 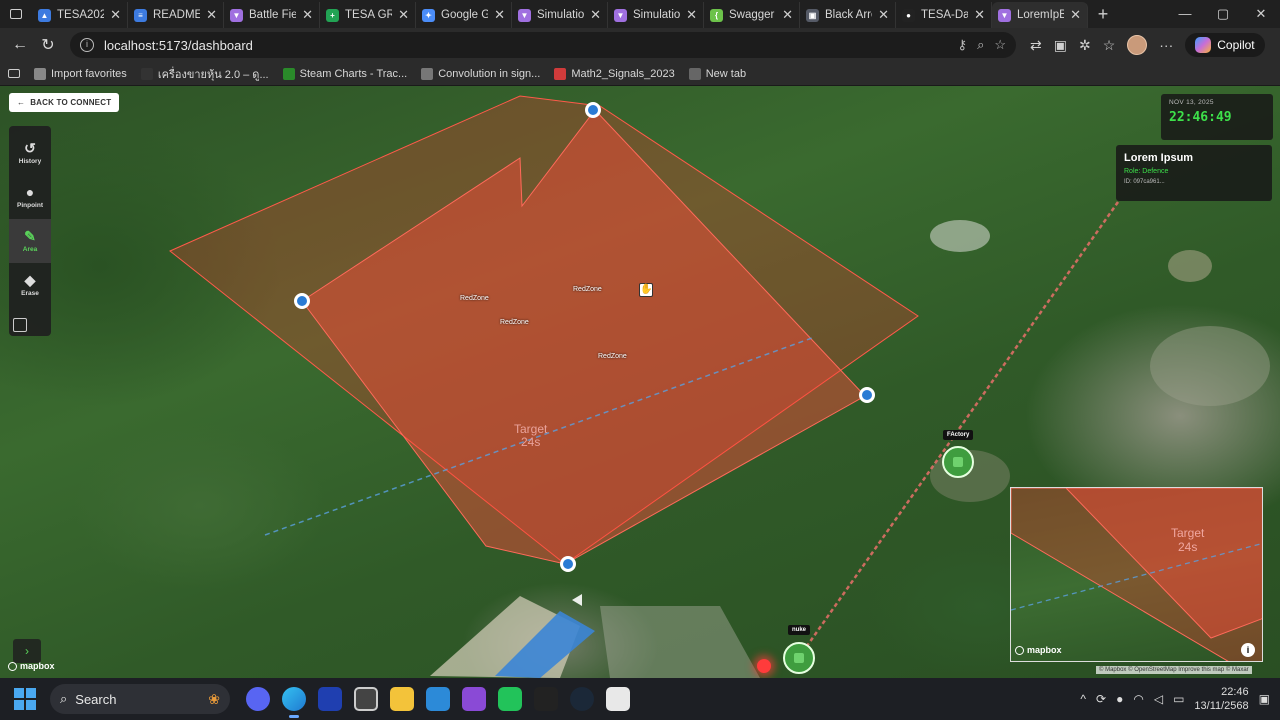 I want to click on favorites-icon: ☆, so click(x=1109, y=45).